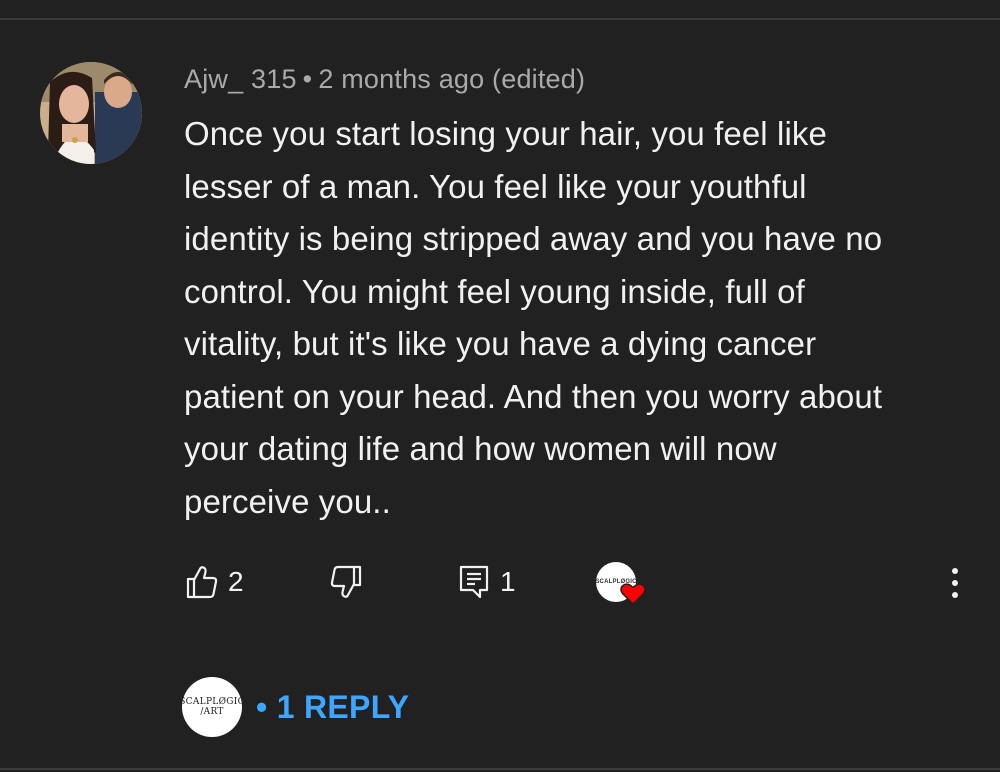 The image size is (1000, 772). I want to click on creator-logo-line2: /ART, so click(212, 712).